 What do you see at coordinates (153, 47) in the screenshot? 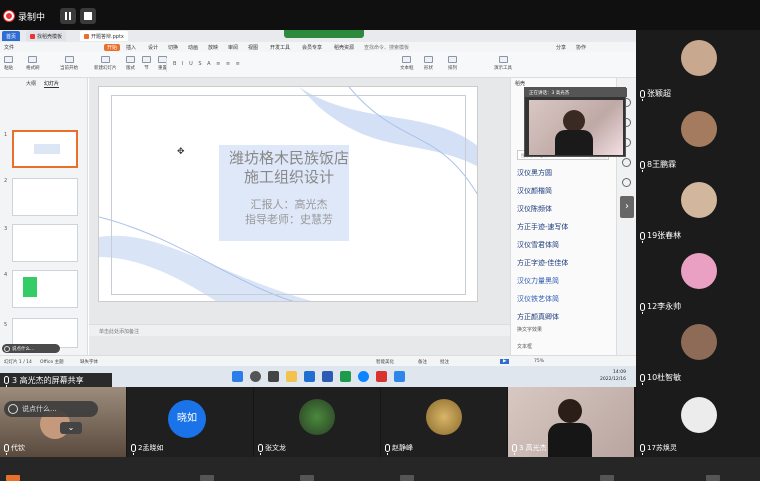
I see `menu-design: 设计` at bounding box center [153, 47].